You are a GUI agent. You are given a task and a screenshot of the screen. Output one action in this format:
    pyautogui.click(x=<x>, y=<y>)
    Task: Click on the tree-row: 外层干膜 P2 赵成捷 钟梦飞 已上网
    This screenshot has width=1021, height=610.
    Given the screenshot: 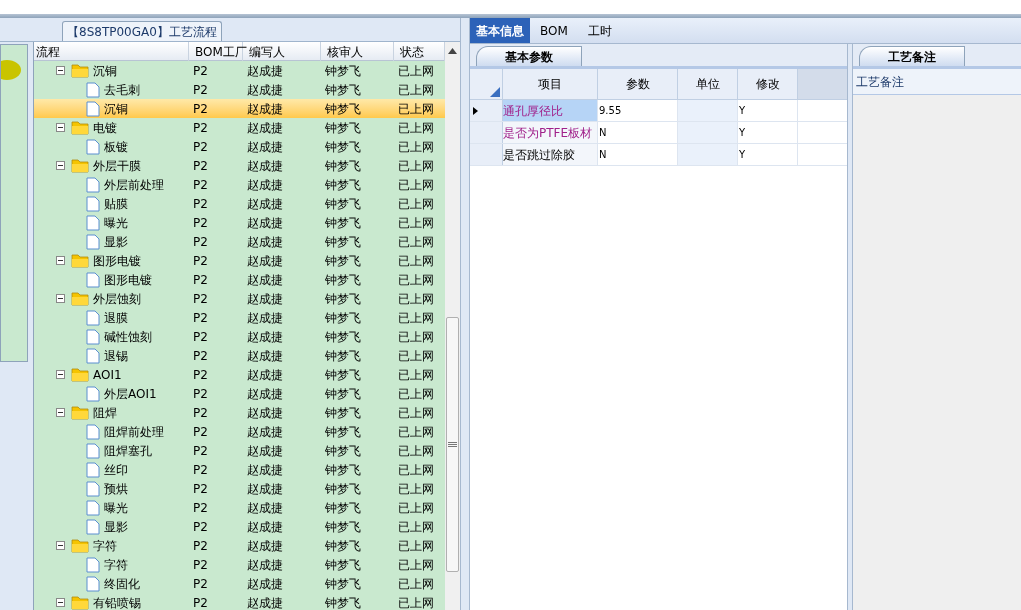 What is the action you would take?
    pyautogui.click(x=239, y=165)
    